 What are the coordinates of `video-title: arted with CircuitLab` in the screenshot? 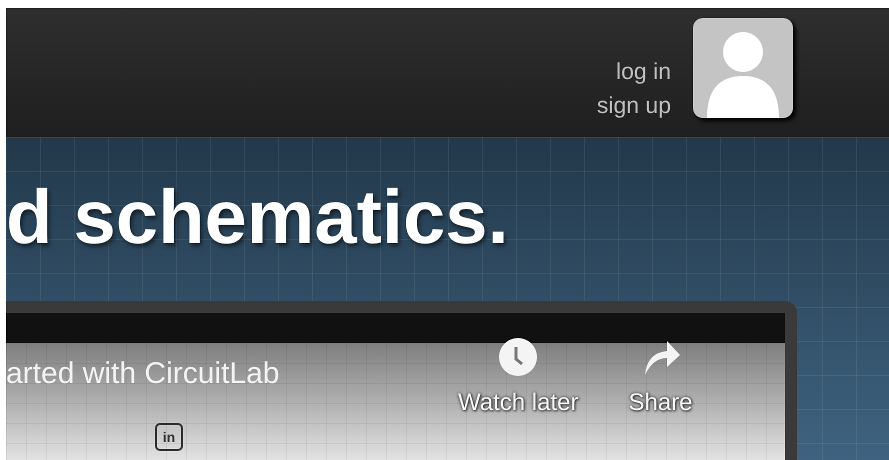 It's located at (143, 374).